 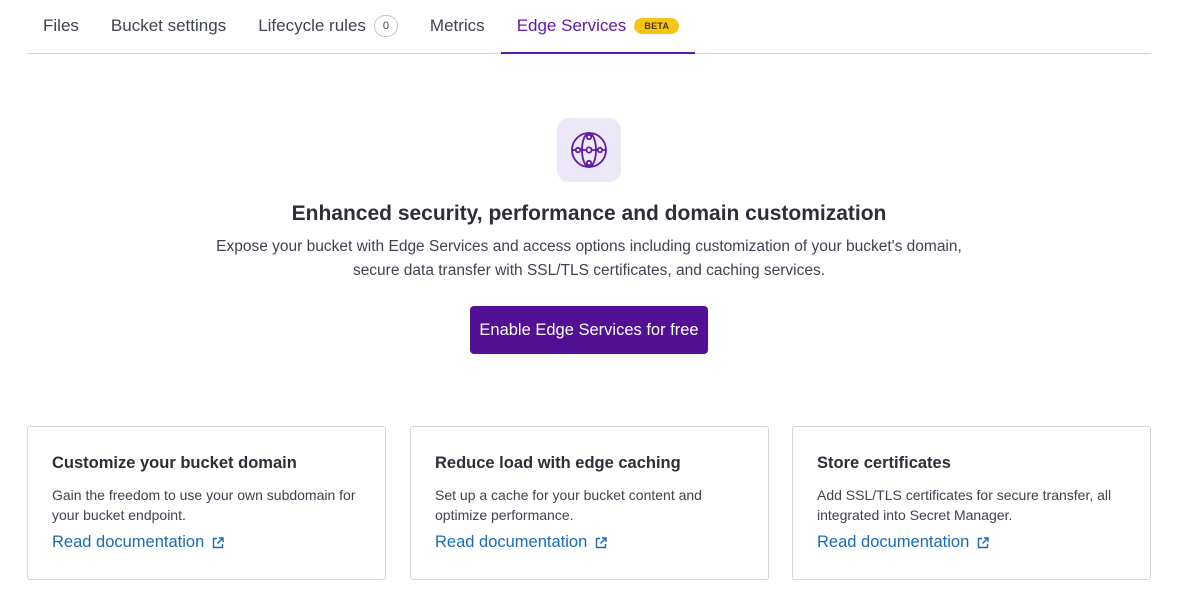 I want to click on tab-bucket-settings: Bucket settings, so click(x=168, y=26).